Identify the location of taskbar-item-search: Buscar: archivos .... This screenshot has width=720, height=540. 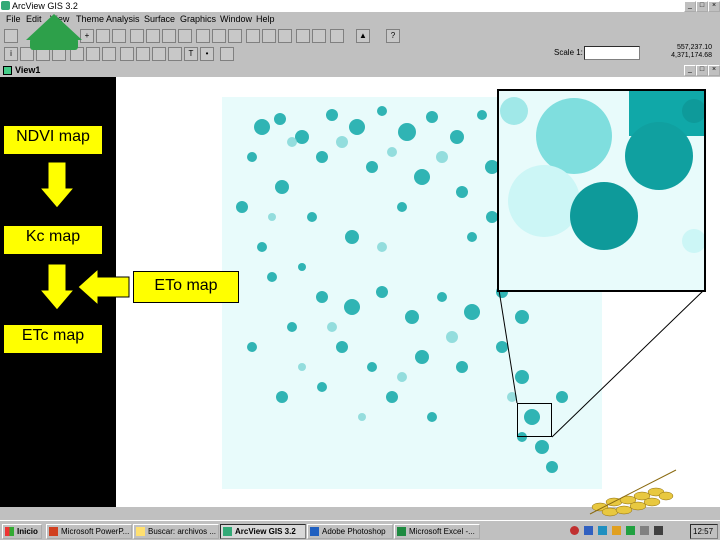
(176, 531).